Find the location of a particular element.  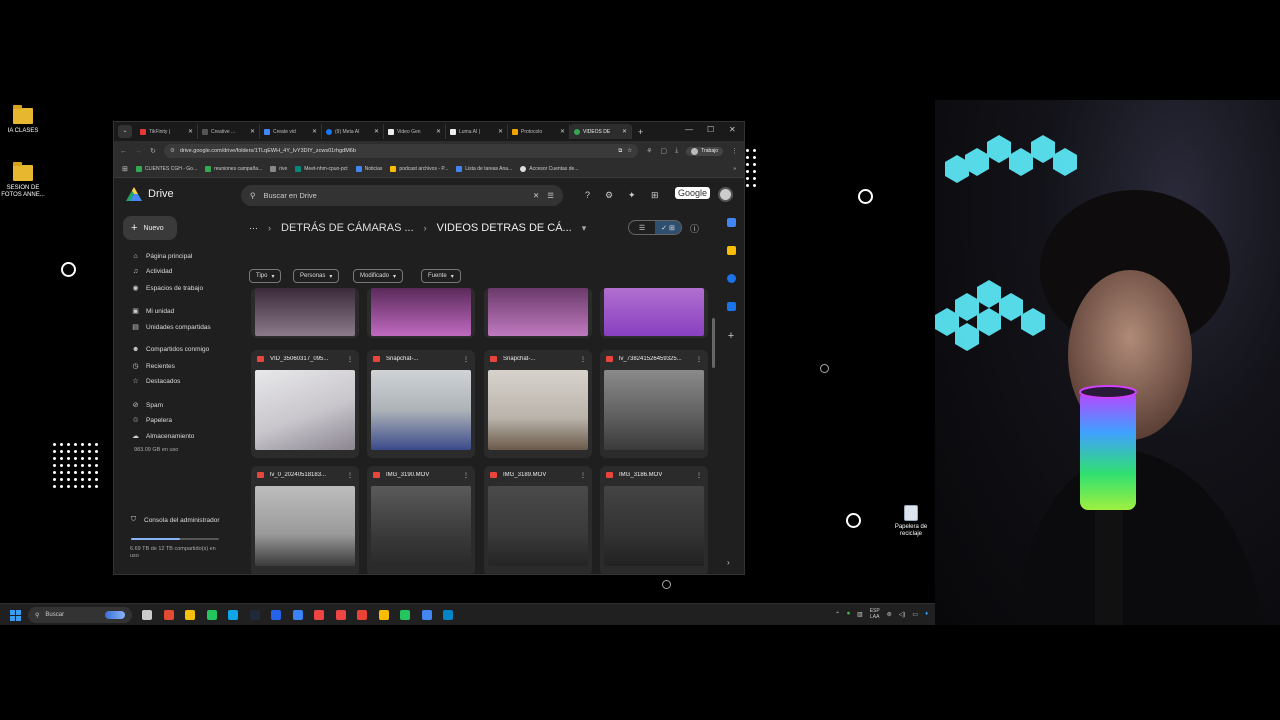

list-view-icon: ☰ is located at coordinates (642, 227).